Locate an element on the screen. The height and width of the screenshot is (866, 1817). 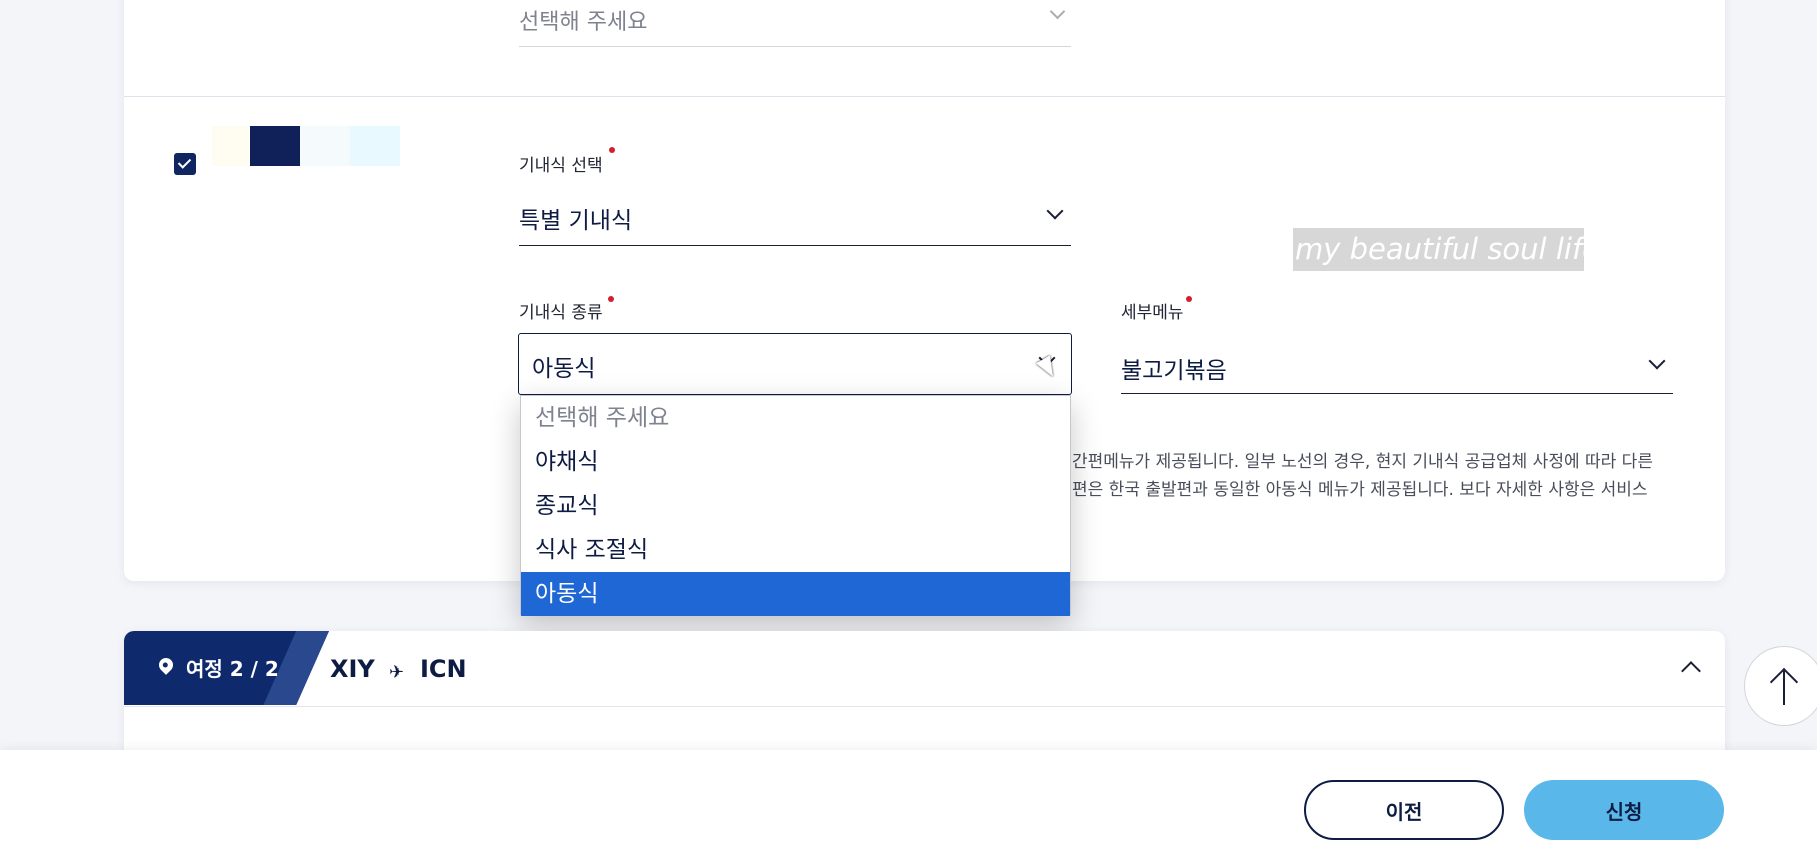
itinerary-tag: 여정 2 / 2 is located at coordinates (226, 668).